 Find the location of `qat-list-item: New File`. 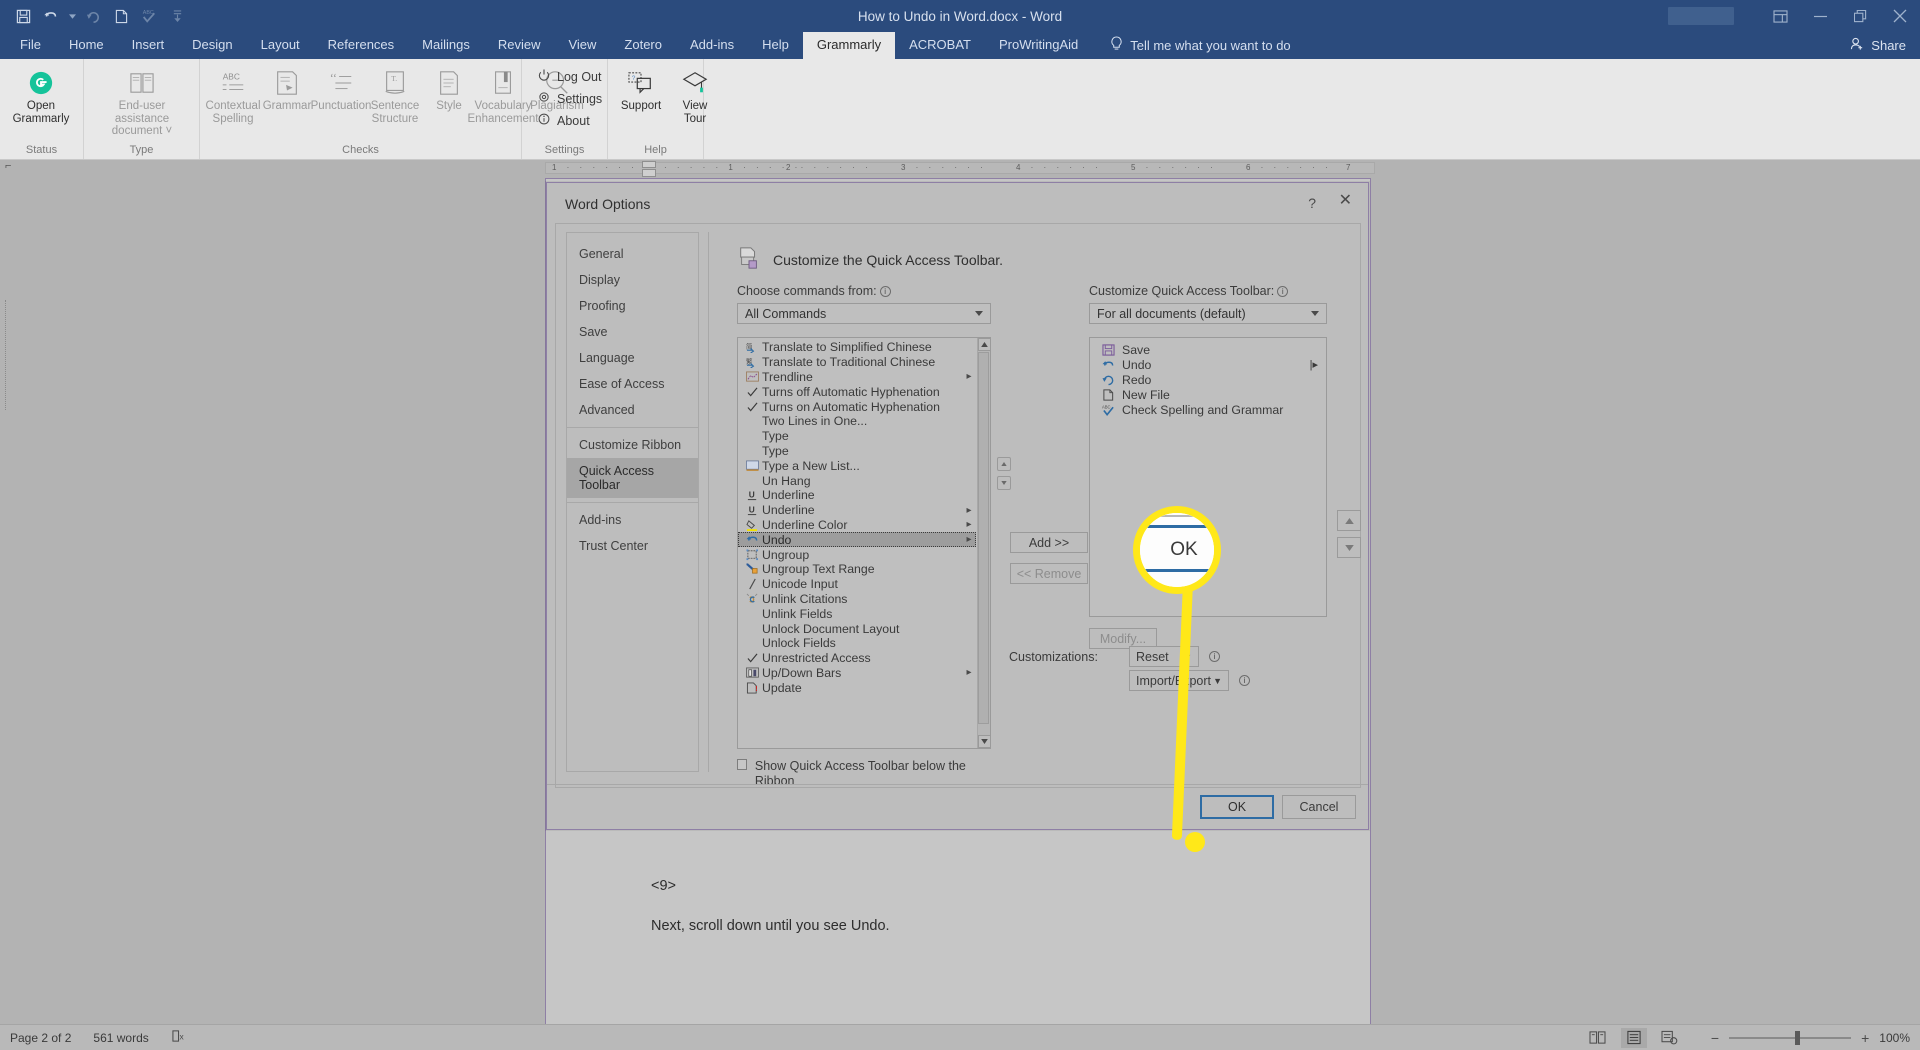

qat-list-item: New File is located at coordinates (1208, 394).